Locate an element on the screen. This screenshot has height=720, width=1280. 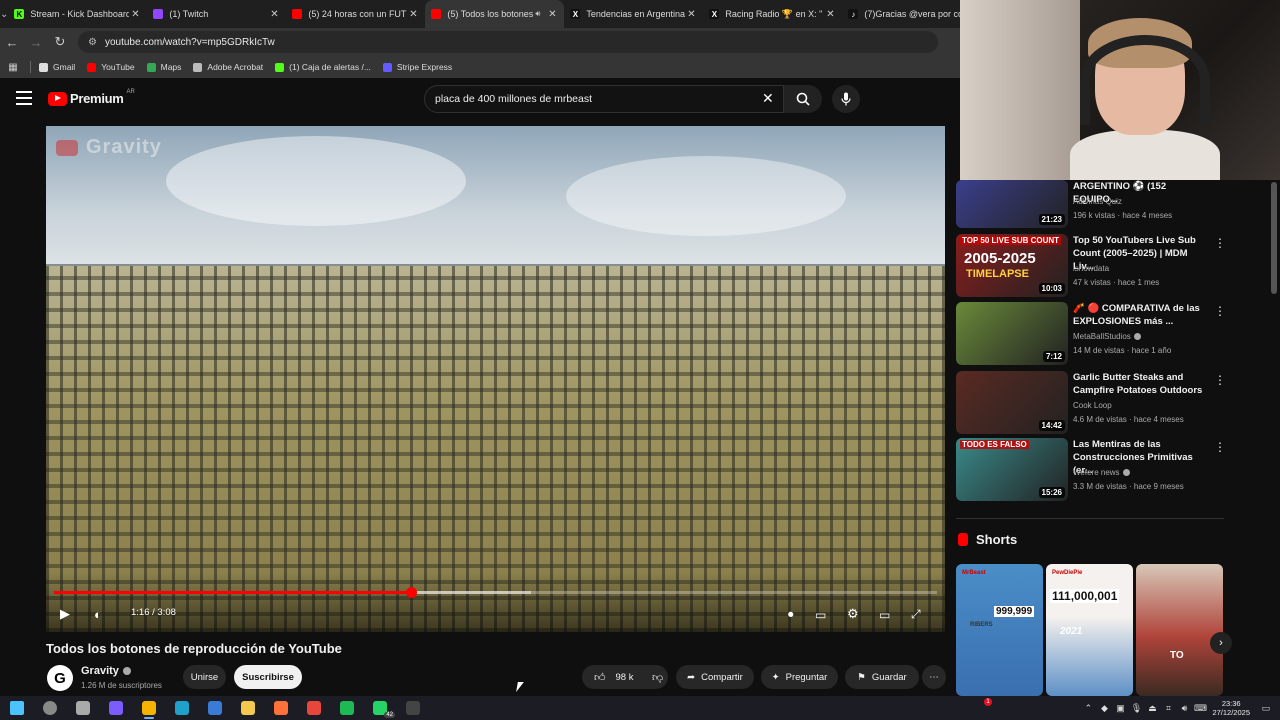
tray-display-icon: ▣ is located at coordinates (1120, 708).